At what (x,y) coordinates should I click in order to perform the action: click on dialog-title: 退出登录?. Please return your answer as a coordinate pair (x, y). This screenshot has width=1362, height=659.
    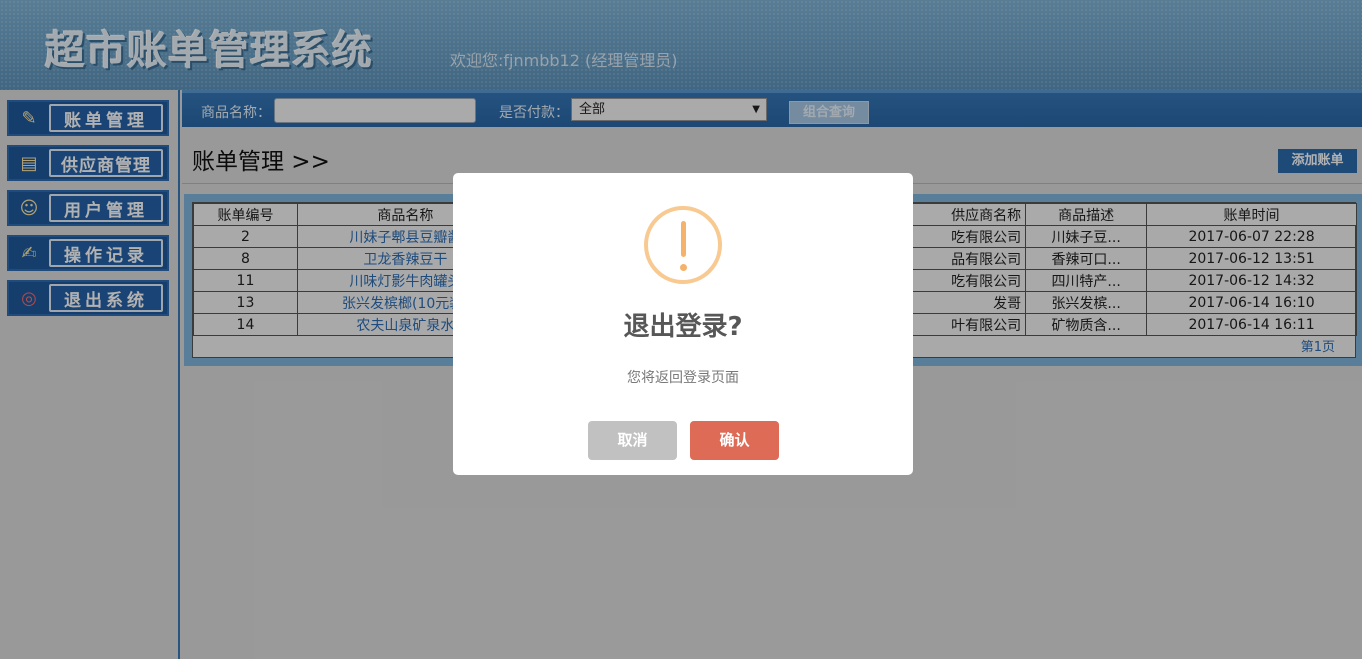
    Looking at the image, I should click on (683, 327).